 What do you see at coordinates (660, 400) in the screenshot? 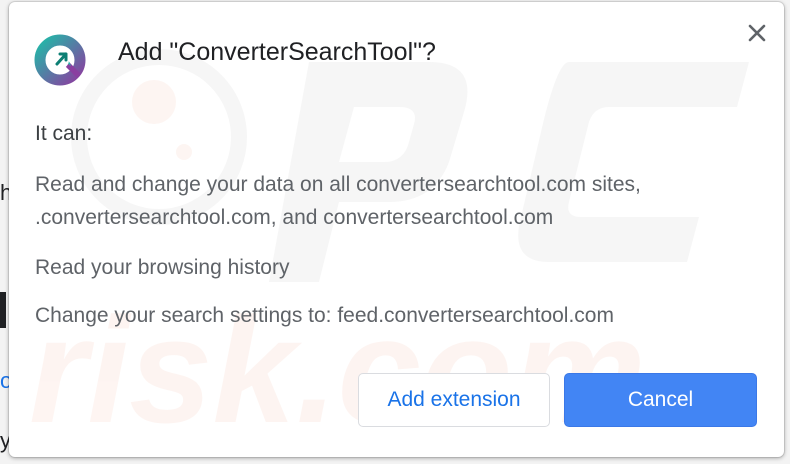
I see `cancel-button: Cancel` at bounding box center [660, 400].